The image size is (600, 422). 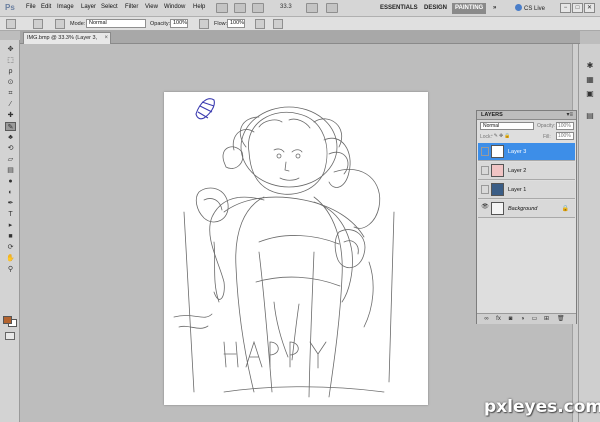 What do you see at coordinates (10, 225) in the screenshot?
I see `path-select-icon: ▸` at bounding box center [10, 225].